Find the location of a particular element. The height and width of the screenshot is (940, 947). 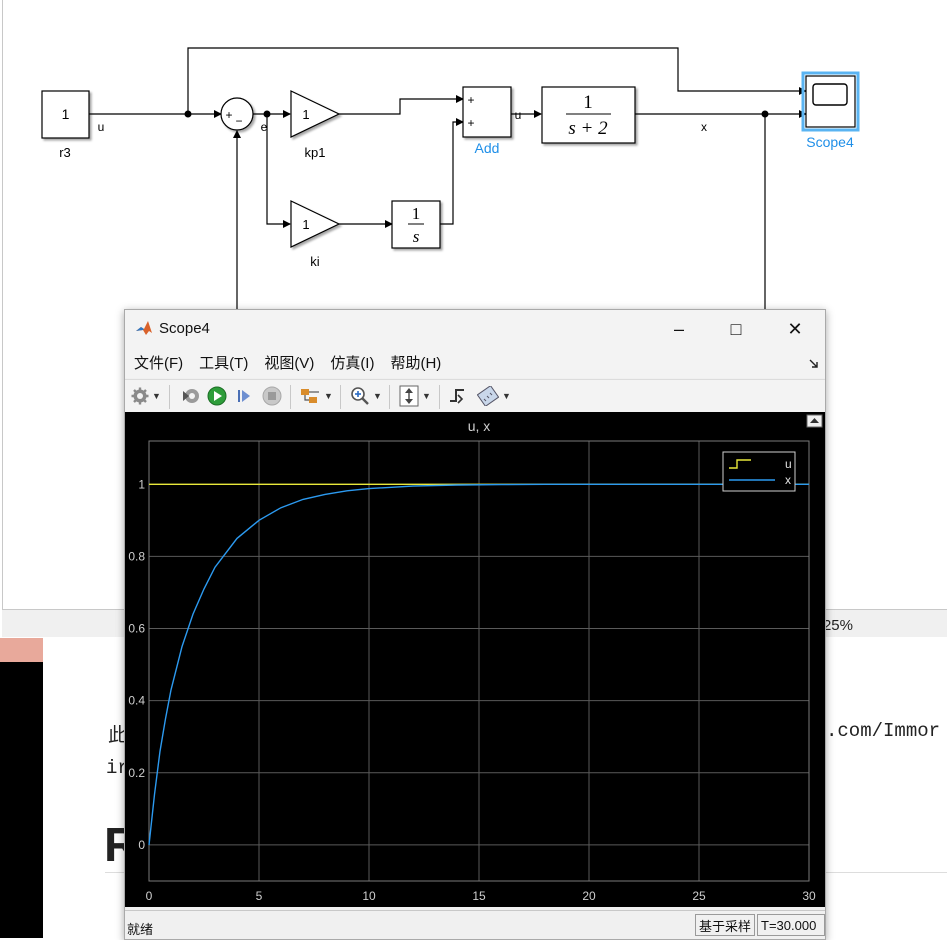

r3-value: 1 is located at coordinates (66, 114).